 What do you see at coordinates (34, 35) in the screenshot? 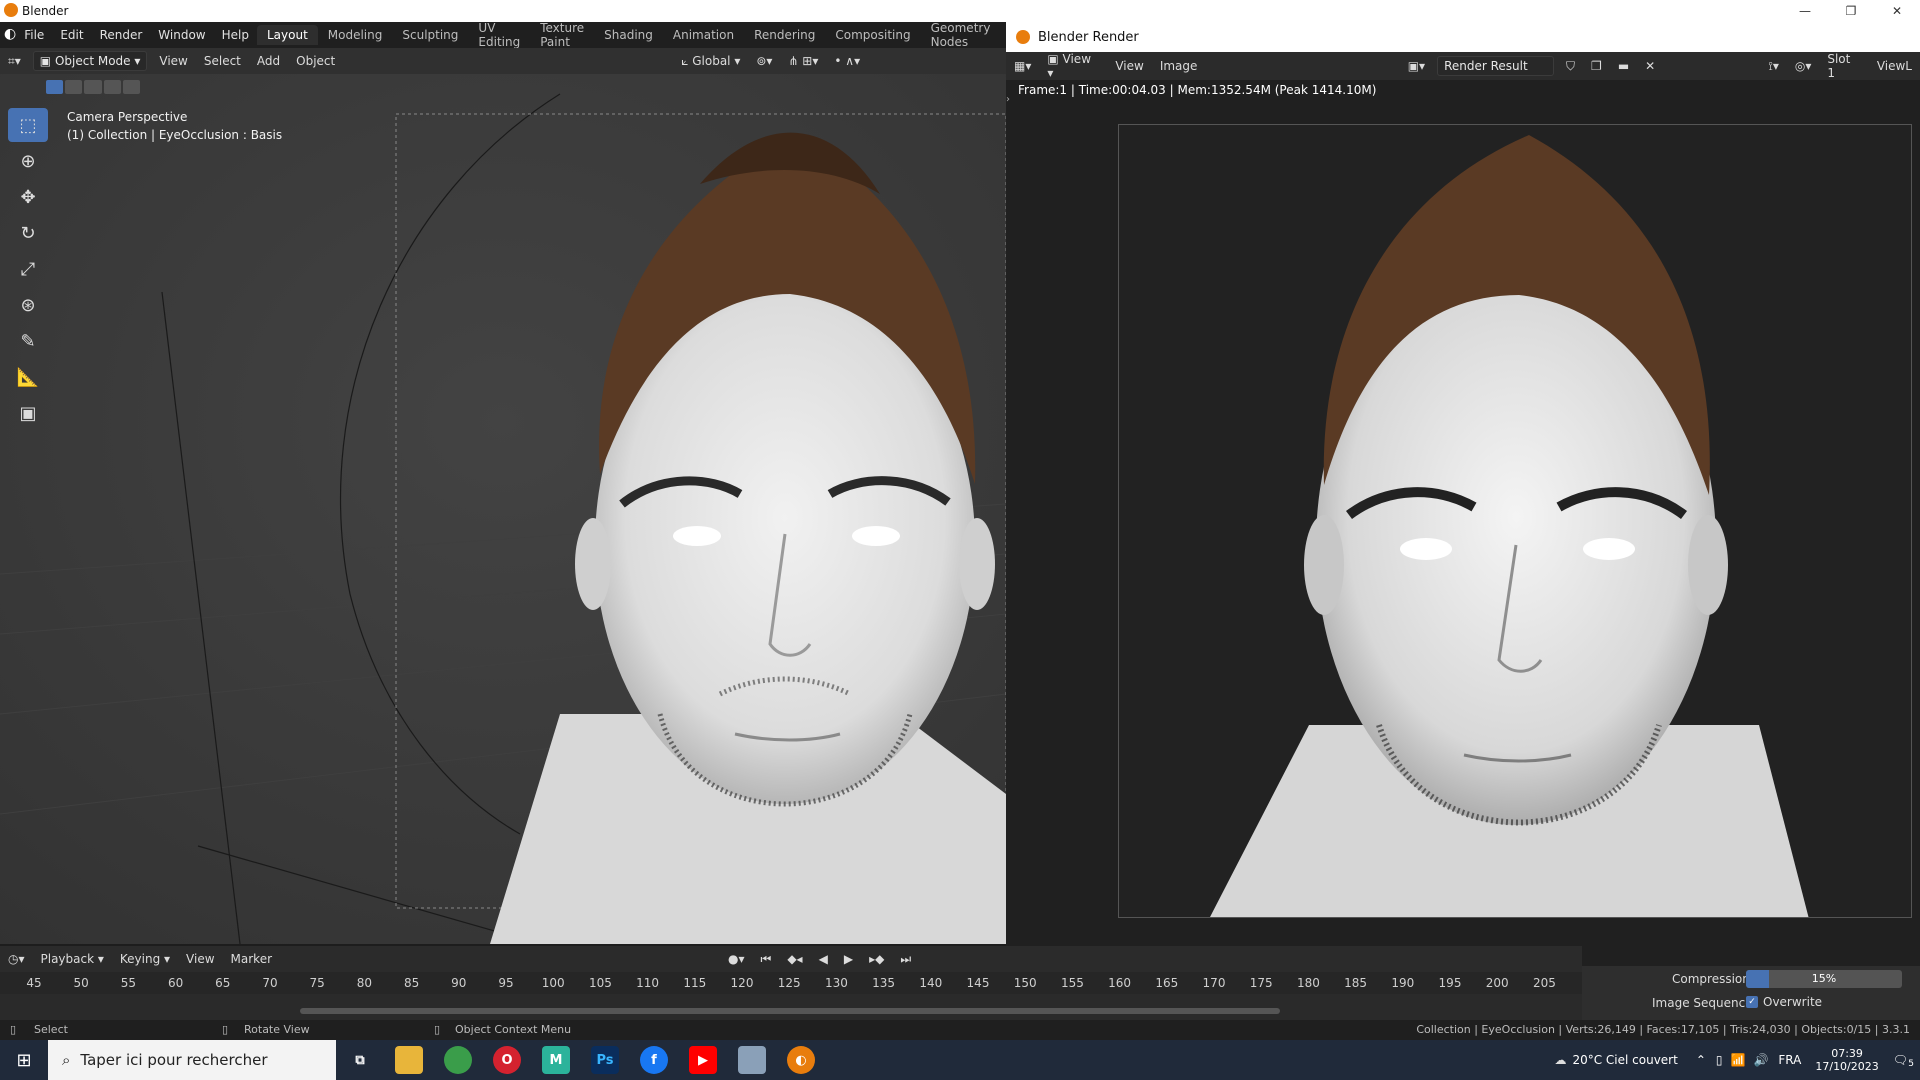
I see `menu-file: File` at bounding box center [34, 35].